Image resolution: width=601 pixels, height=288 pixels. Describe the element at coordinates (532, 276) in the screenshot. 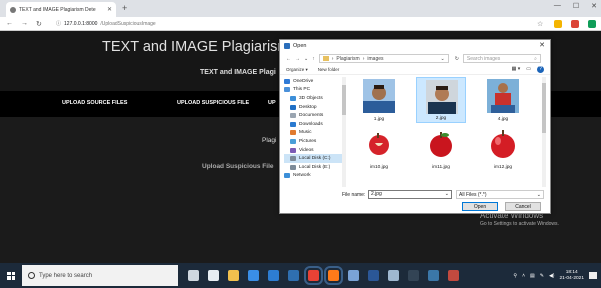

I see `network-icon: ▤` at that location.